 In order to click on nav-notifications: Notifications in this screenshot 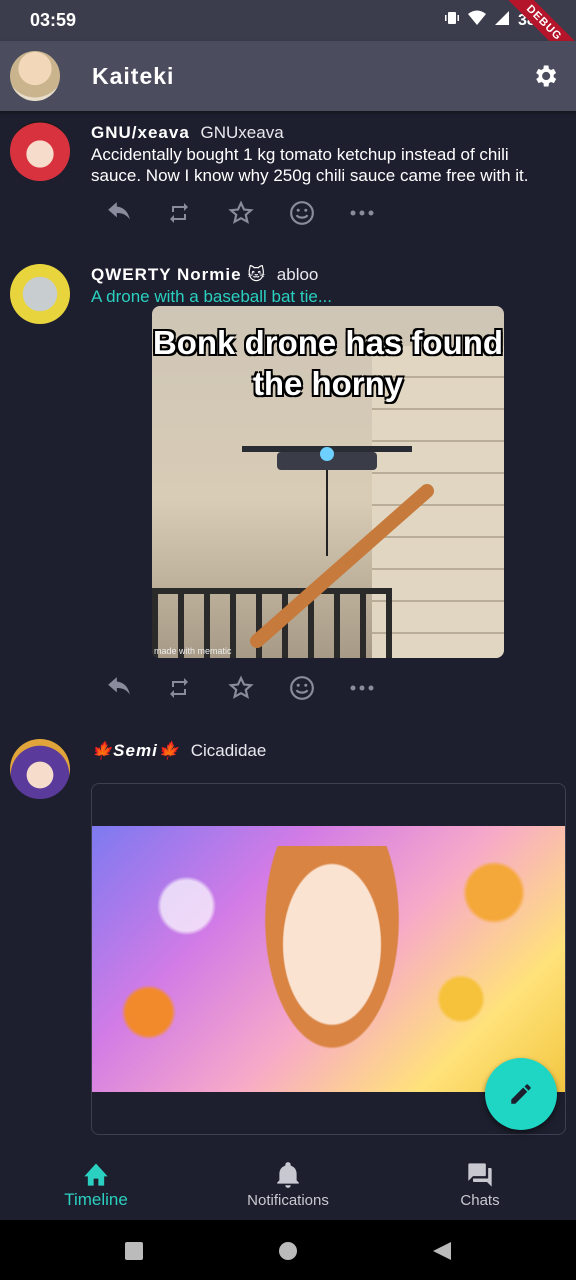, I will do `click(288, 1183)`.